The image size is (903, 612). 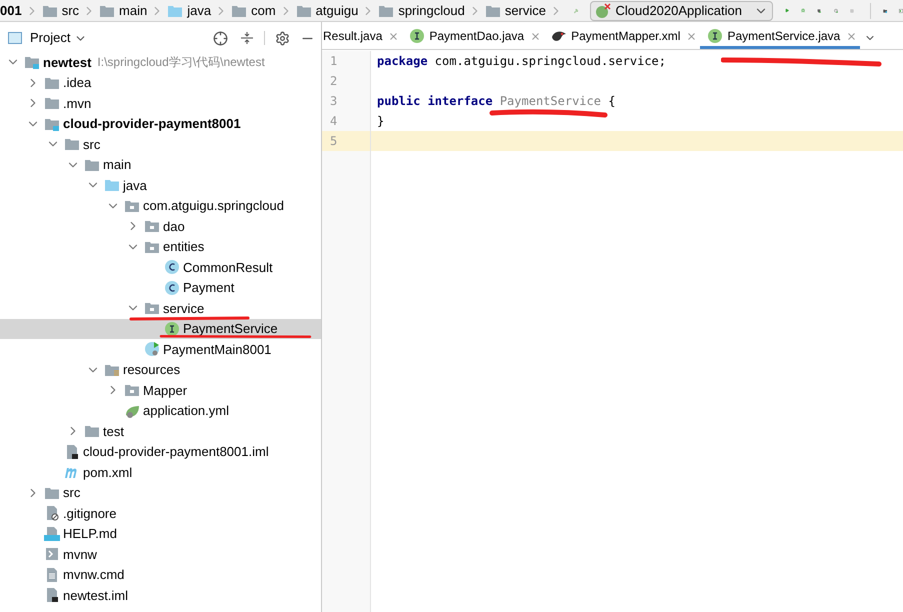 I want to click on tree-item-label: mvnw, so click(x=80, y=555).